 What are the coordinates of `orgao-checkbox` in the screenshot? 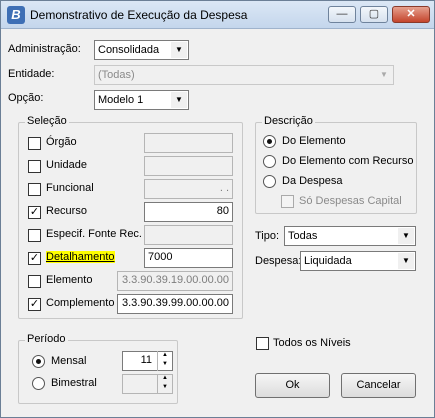 It's located at (34, 143).